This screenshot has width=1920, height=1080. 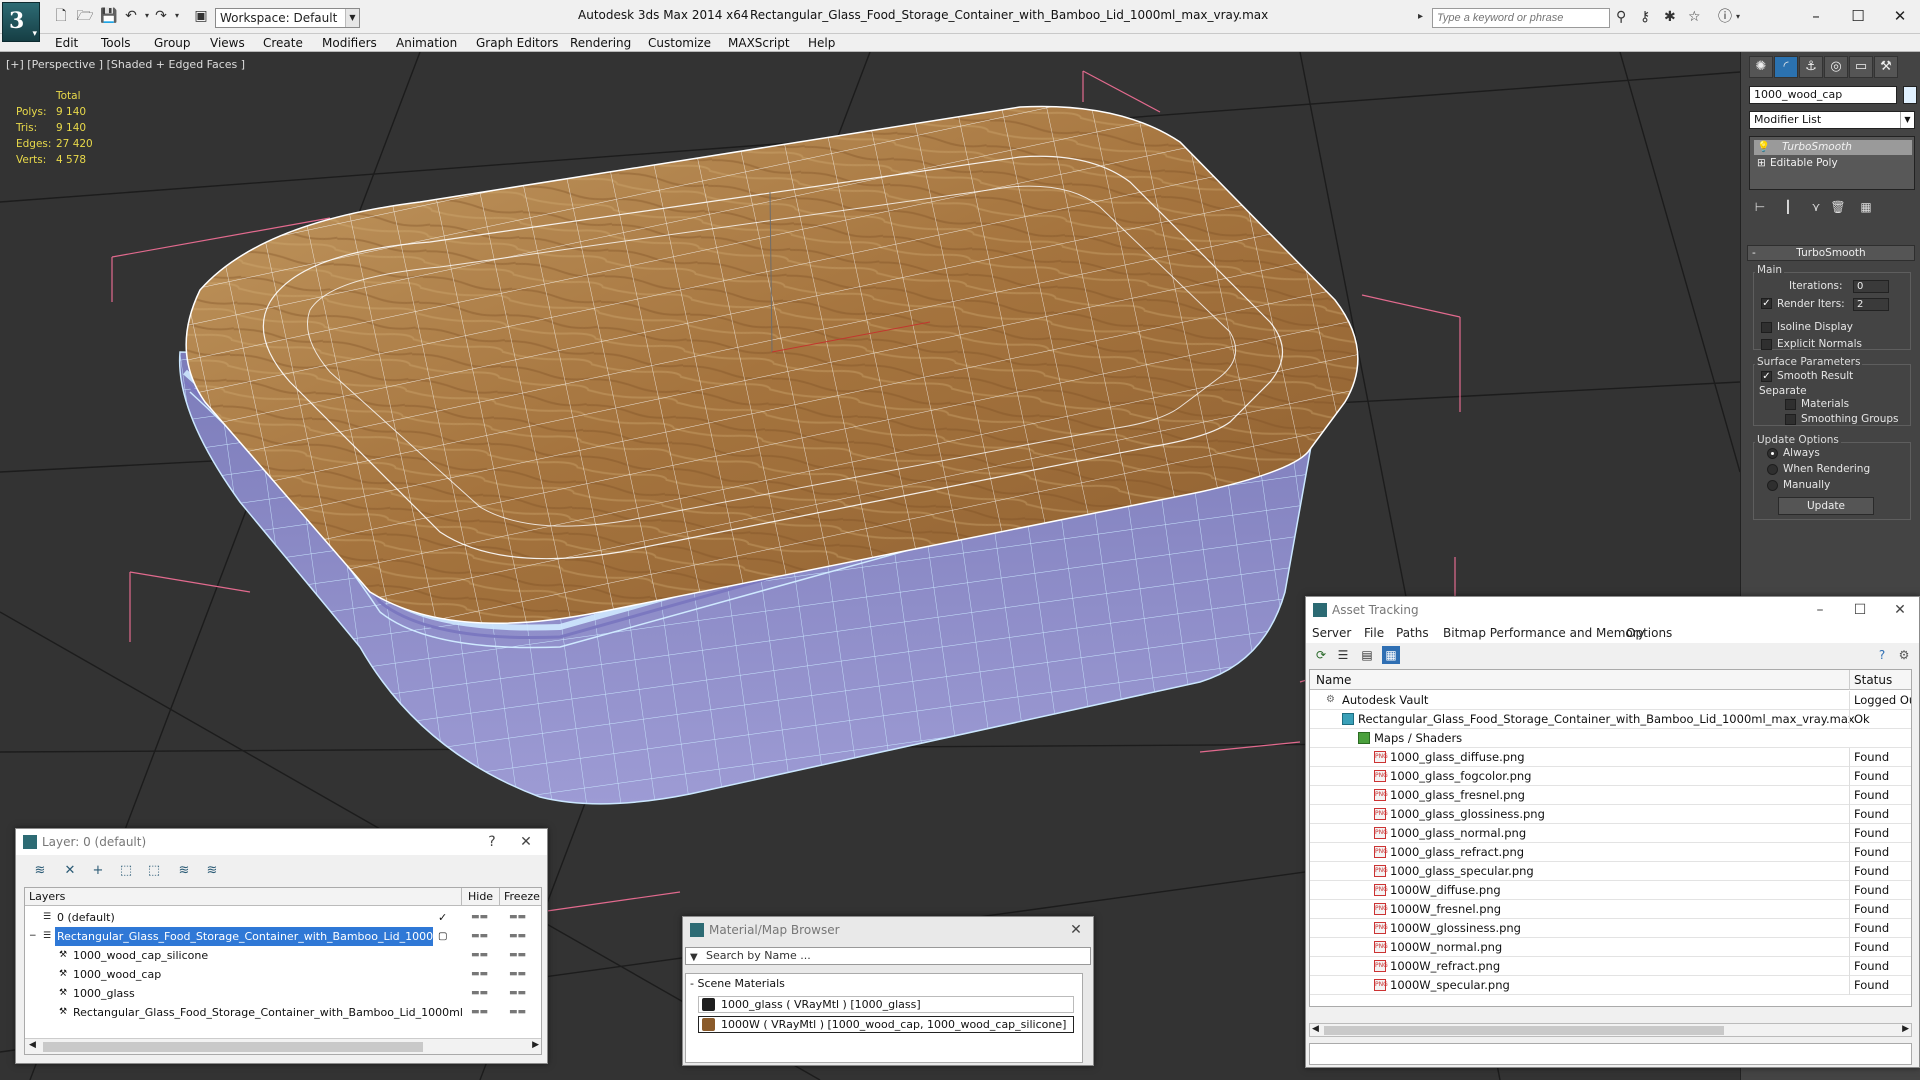 What do you see at coordinates (1838, 209) in the screenshot?
I see `remove-modifier-icon: 🗑` at bounding box center [1838, 209].